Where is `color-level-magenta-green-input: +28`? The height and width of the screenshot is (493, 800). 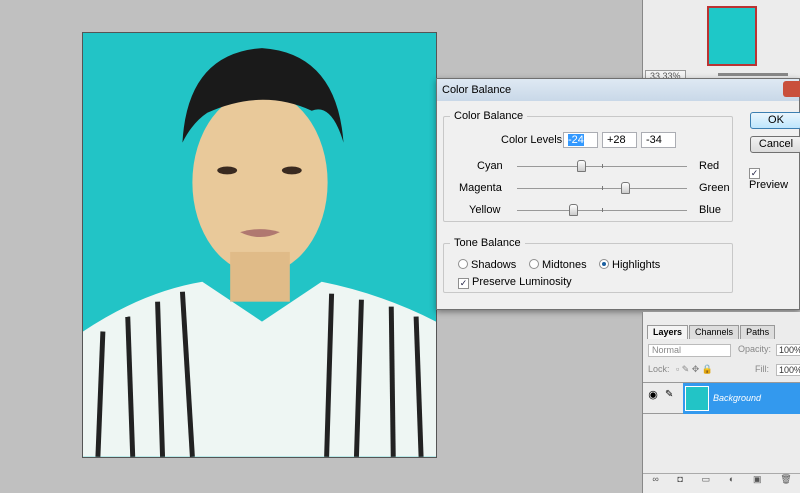 color-level-magenta-green-input: +28 is located at coordinates (619, 140).